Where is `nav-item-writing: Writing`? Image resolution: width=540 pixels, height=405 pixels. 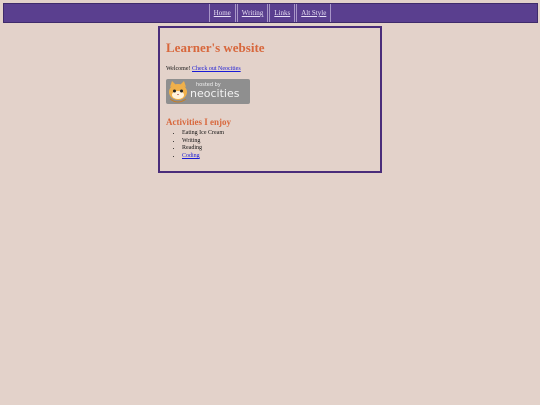
nav-item-writing: Writing is located at coordinates (252, 13).